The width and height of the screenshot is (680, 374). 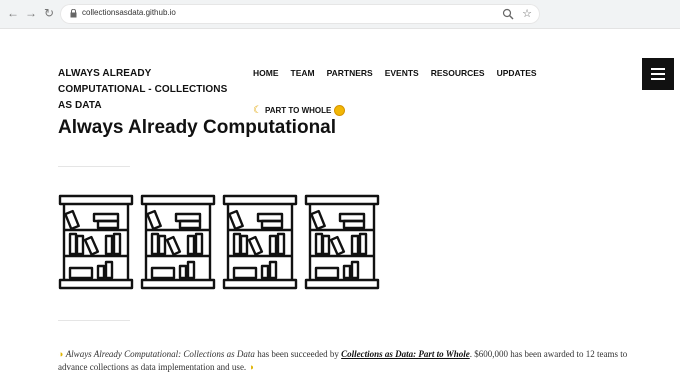 What do you see at coordinates (219, 243) in the screenshot?
I see `bookshelf-illustration` at bounding box center [219, 243].